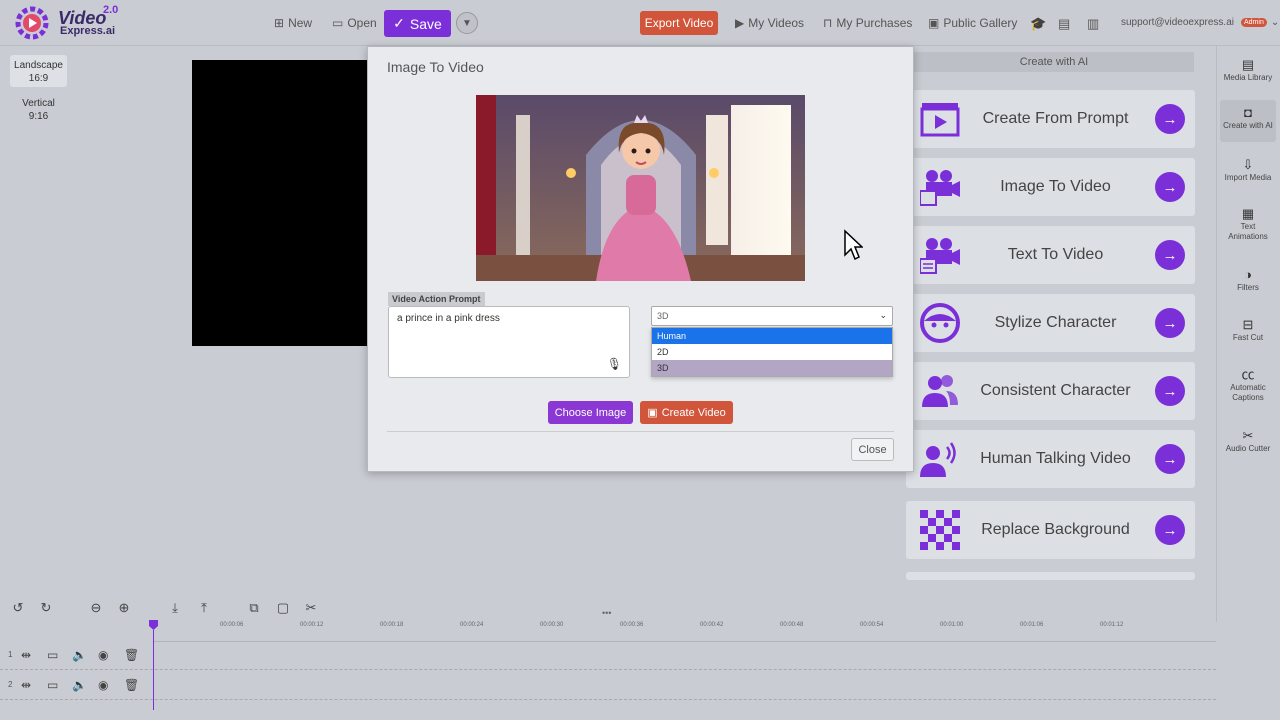 This screenshot has width=1280, height=720. What do you see at coordinates (740, 23) in the screenshot?
I see `video-icon: ▶` at bounding box center [740, 23].